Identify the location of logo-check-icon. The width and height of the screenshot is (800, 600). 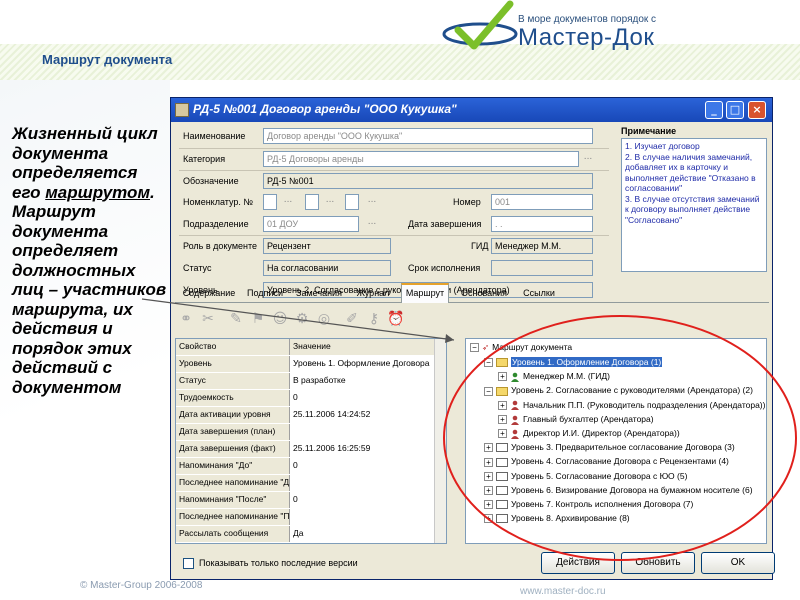
(480, 25).